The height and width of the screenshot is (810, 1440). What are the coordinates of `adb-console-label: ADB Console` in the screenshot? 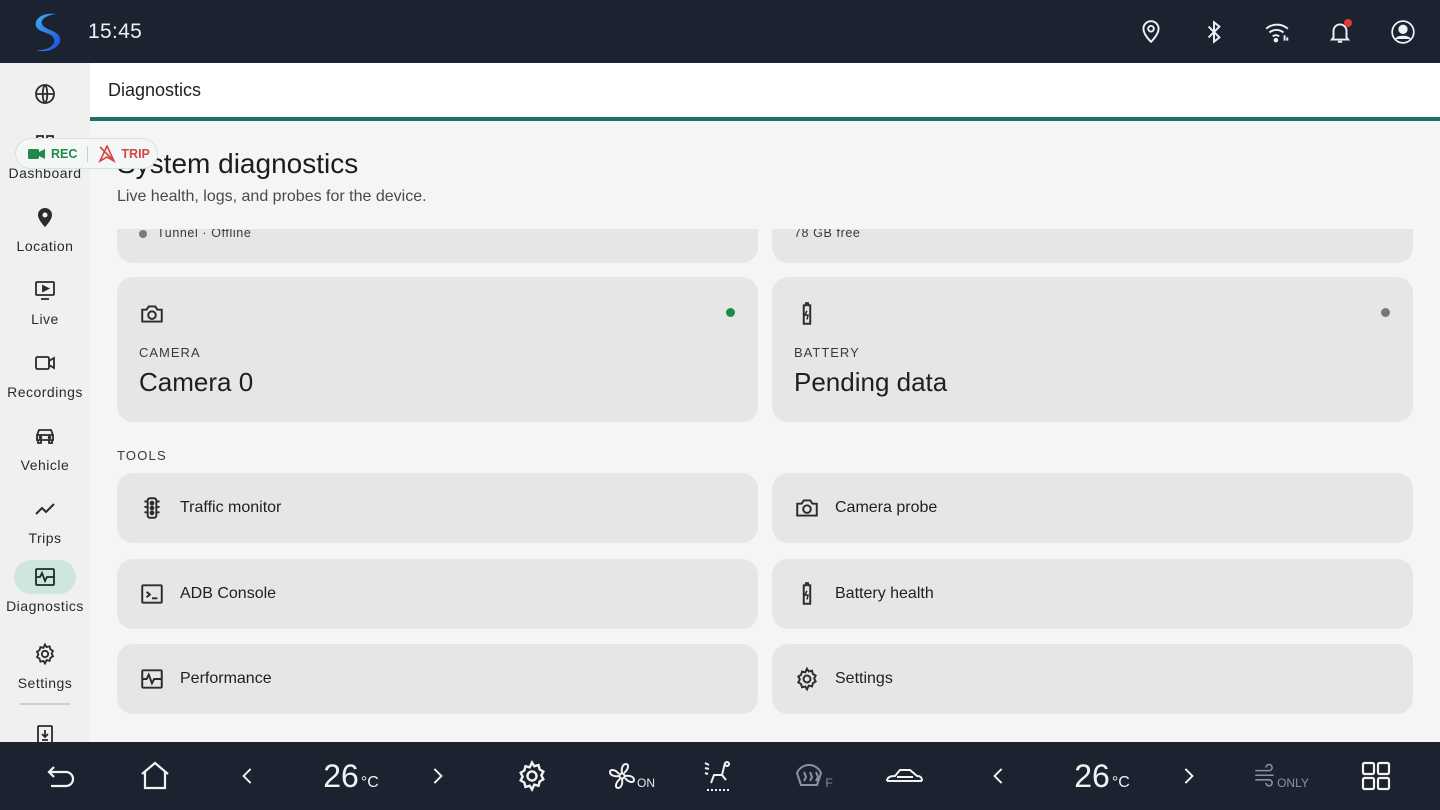 It's located at (228, 593).